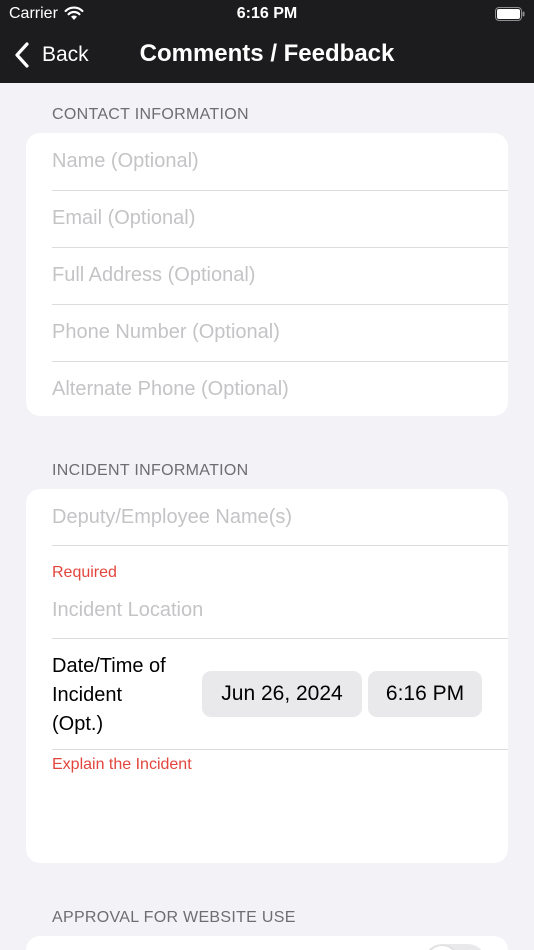 The height and width of the screenshot is (950, 534). Describe the element at coordinates (425, 694) in the screenshot. I see `time-picker-button: 6:16 PM` at that location.